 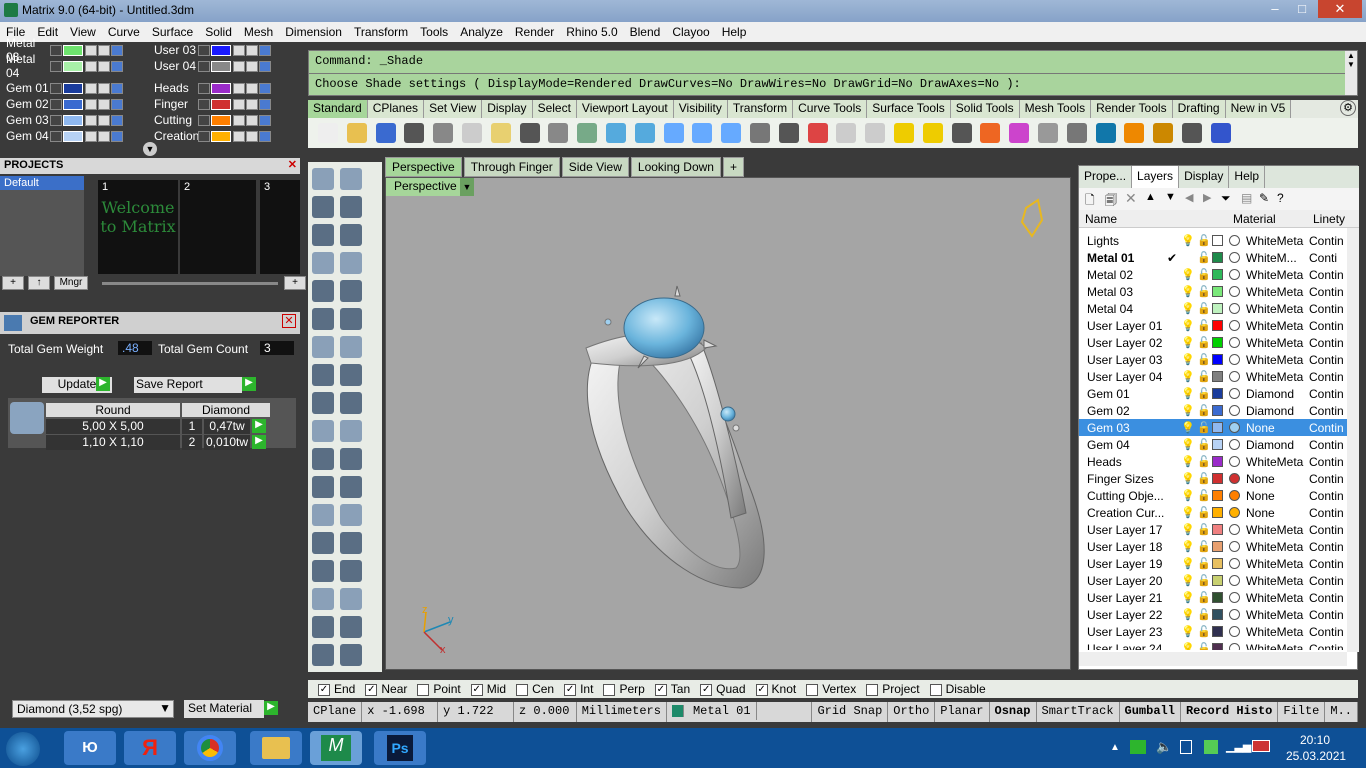 What do you see at coordinates (42, 183) in the screenshot?
I see `project-item-default: Default` at bounding box center [42, 183].